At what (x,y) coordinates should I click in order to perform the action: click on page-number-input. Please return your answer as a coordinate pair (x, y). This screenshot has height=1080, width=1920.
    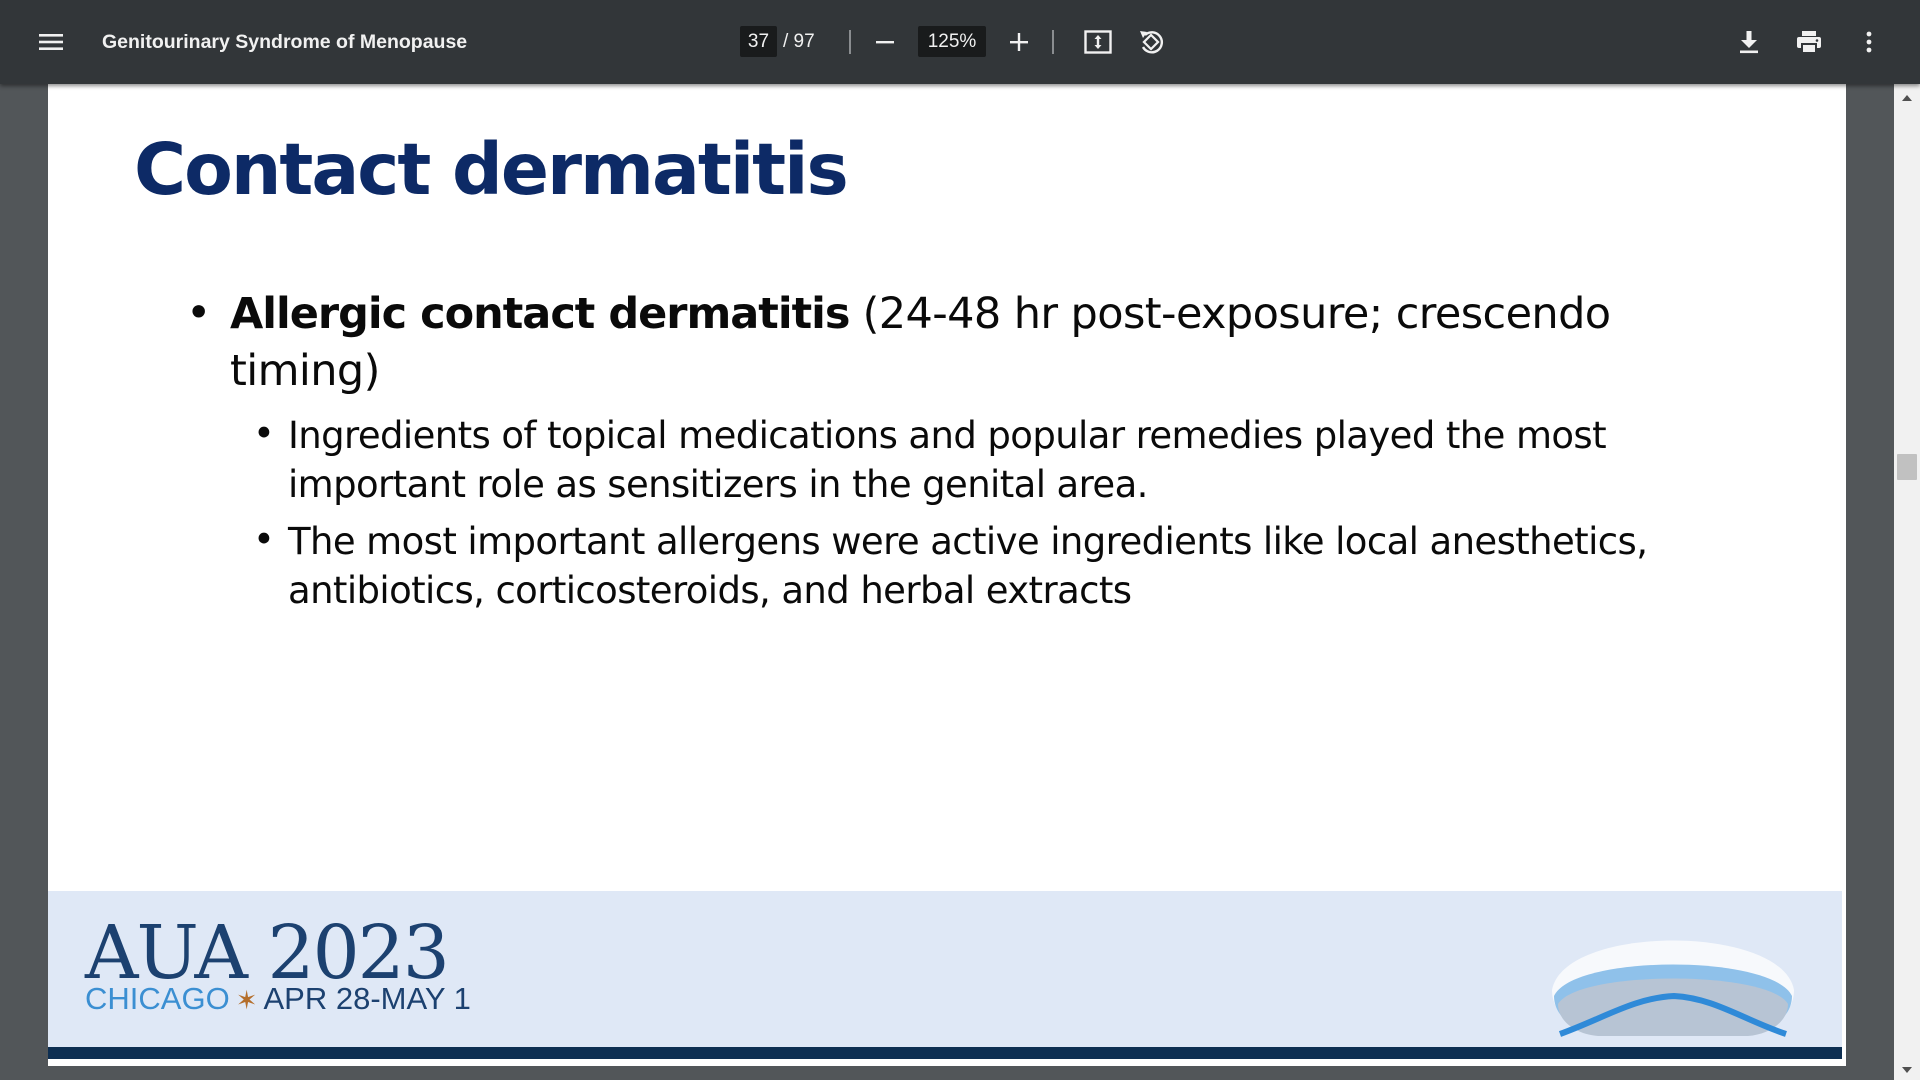
    Looking at the image, I should click on (758, 41).